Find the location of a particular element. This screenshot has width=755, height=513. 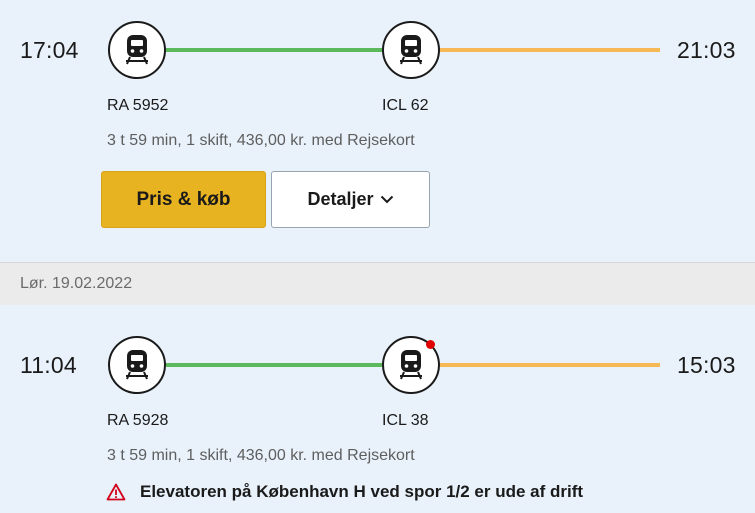

date-separator: Lør. 19.02.2022 is located at coordinates (377, 283).